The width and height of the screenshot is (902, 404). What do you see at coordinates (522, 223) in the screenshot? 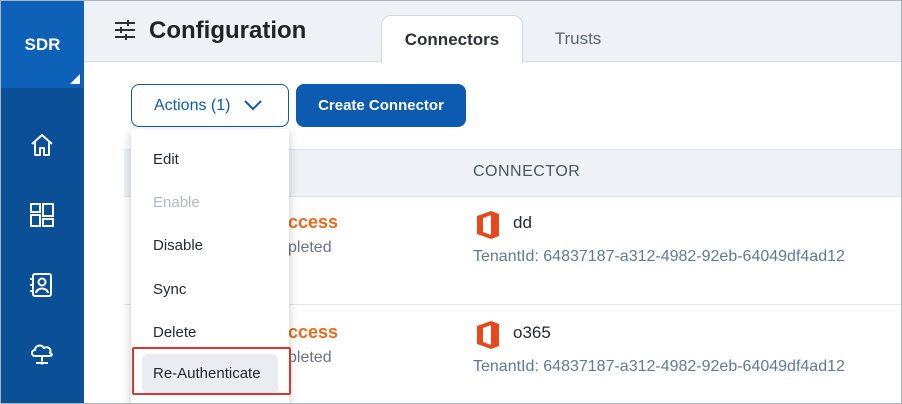
I see `connector-name: dd` at bounding box center [522, 223].